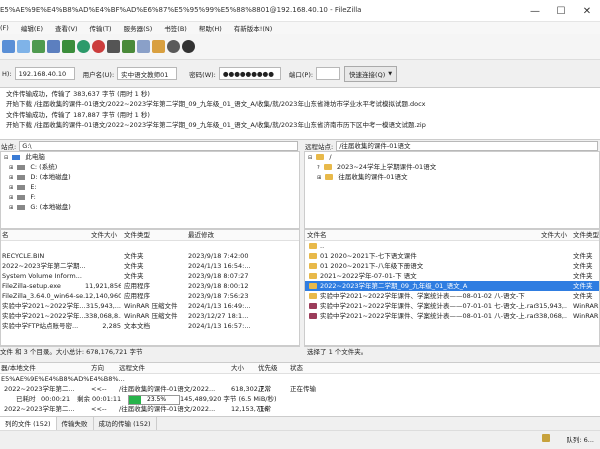 The image size is (600, 449). Describe the element at coordinates (143, 46) in the screenshot. I see `dir-listing-filter-icon` at that location.